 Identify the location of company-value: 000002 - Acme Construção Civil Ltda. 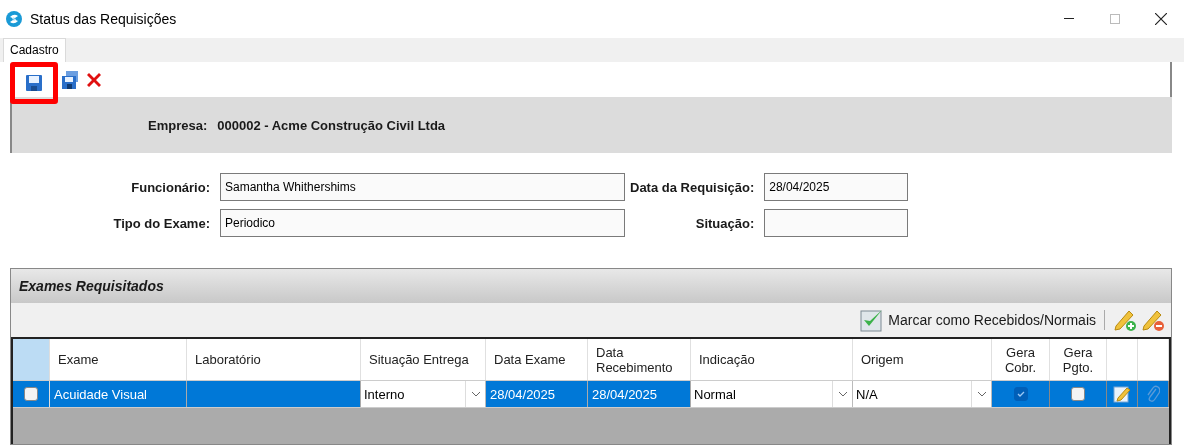
(331, 125).